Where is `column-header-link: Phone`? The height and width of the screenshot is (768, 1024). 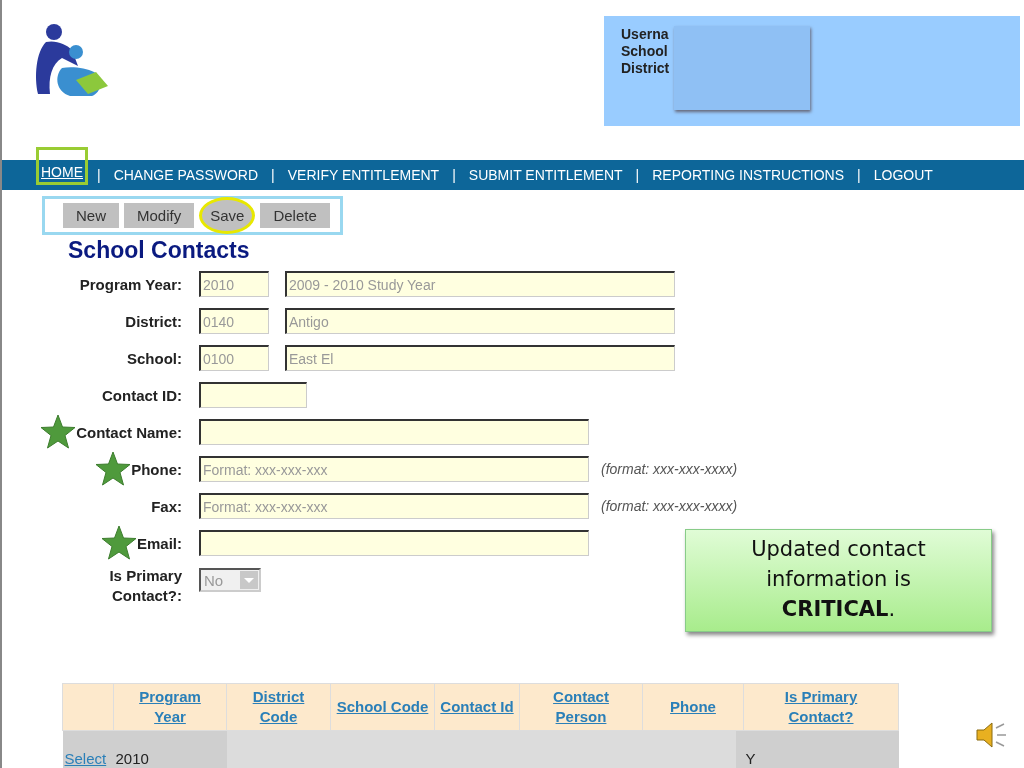
column-header-link: Phone is located at coordinates (693, 707).